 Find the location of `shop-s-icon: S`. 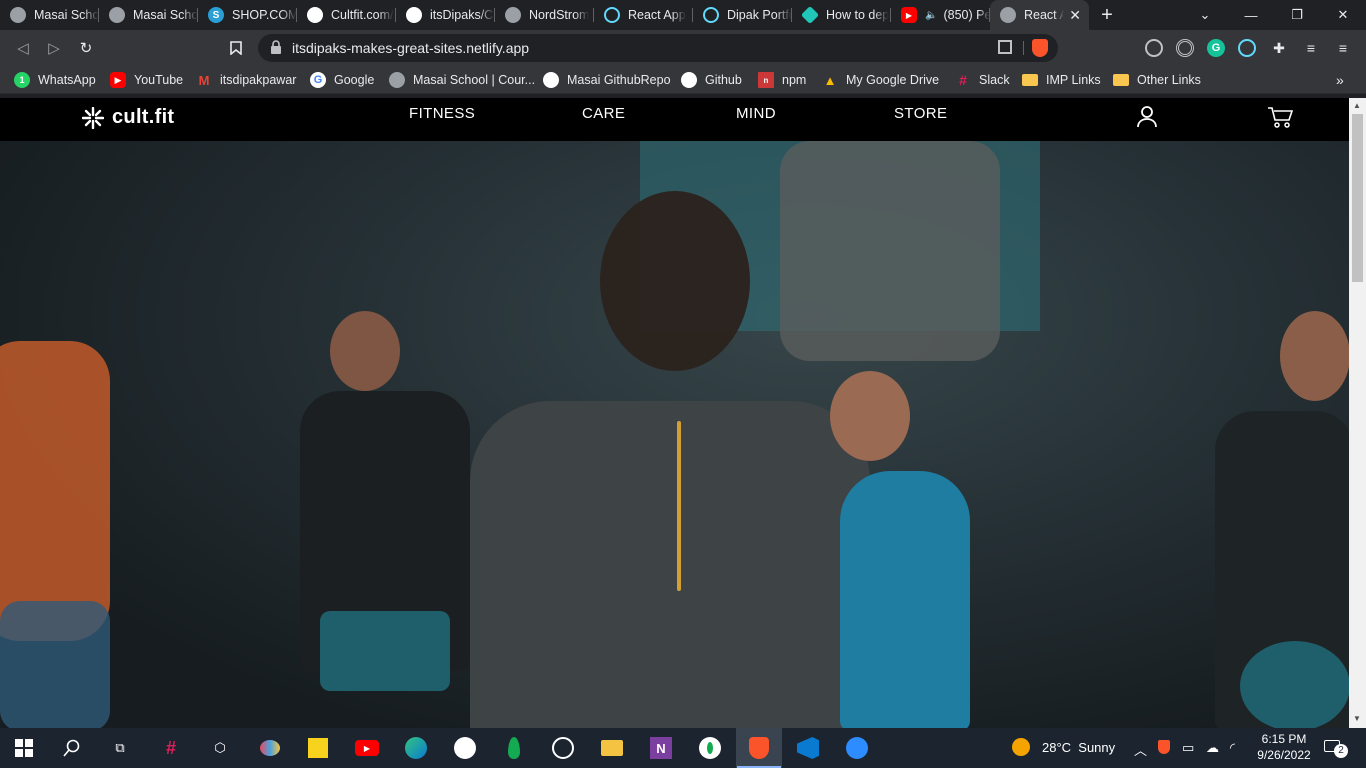

shop-s-icon: S is located at coordinates (216, 15).